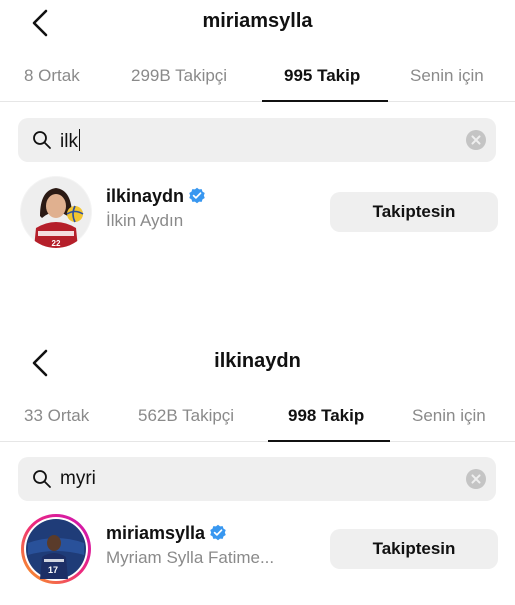 The width and height of the screenshot is (515, 605). What do you see at coordinates (186, 416) in the screenshot?
I see `tab-followers: 562B Takipçi` at bounding box center [186, 416].